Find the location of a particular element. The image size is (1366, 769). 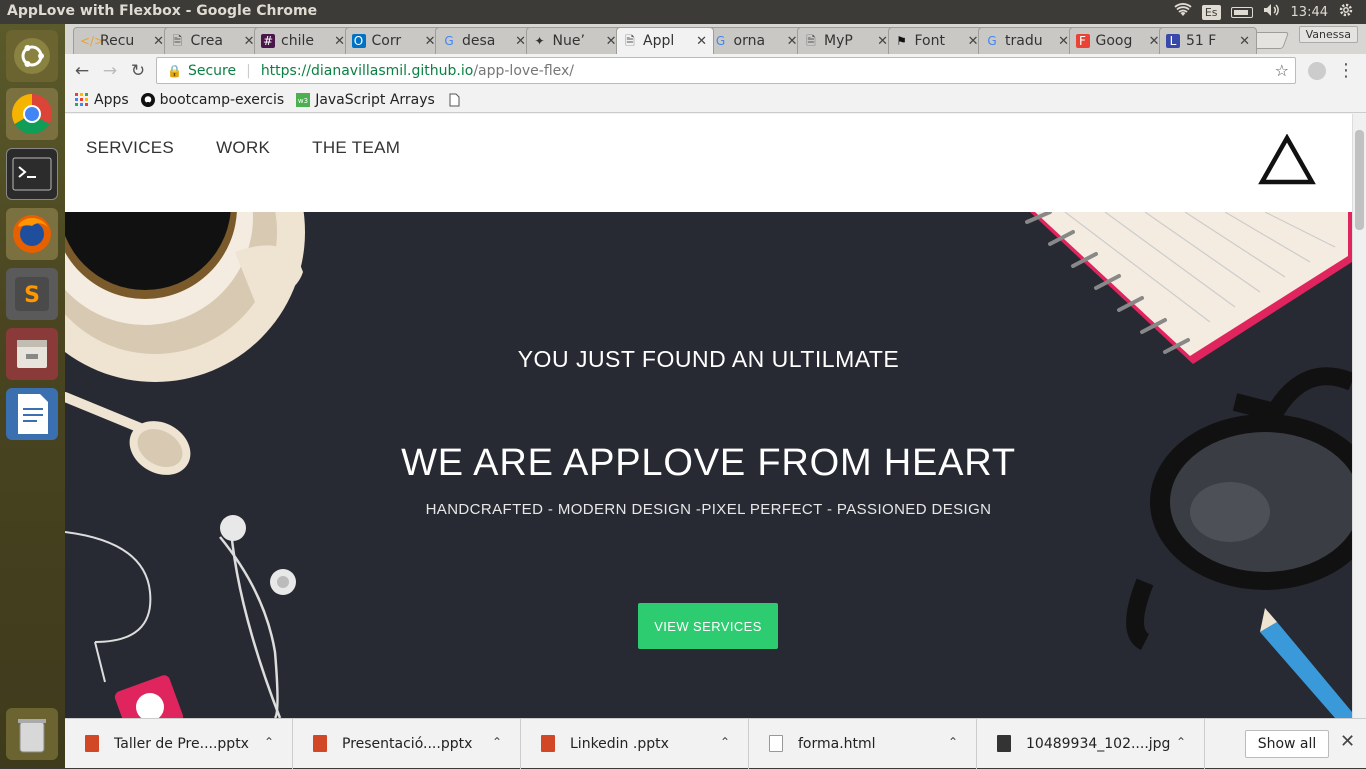

code-icon: </> is located at coordinates (92, 41).